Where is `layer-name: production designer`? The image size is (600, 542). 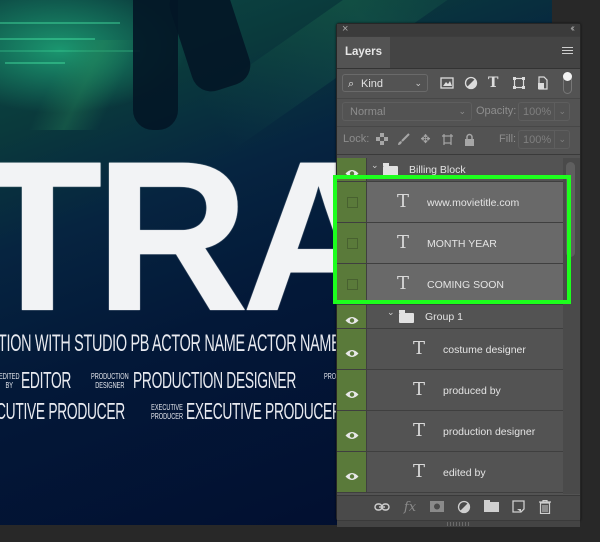
layer-name: production designer is located at coordinates (489, 432).